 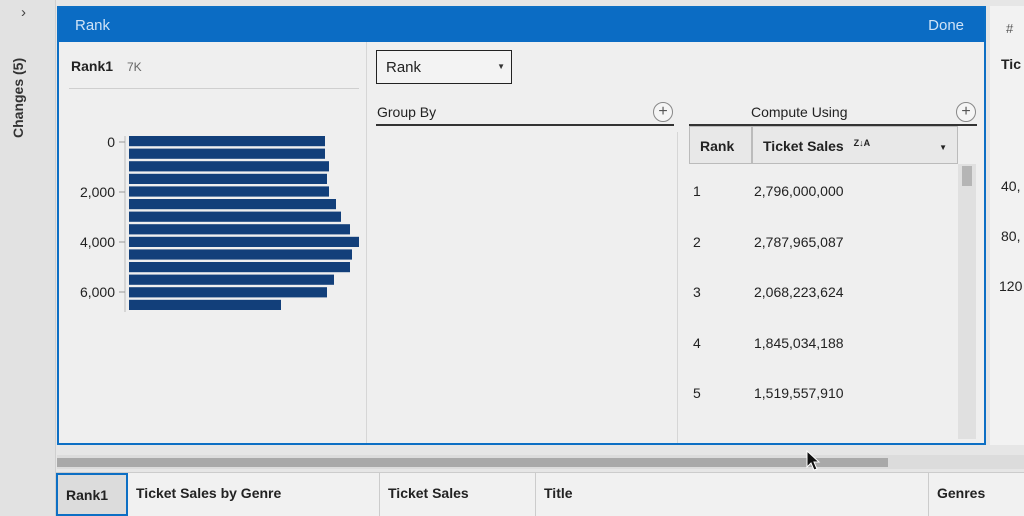 What do you see at coordinates (946, 25) in the screenshot?
I see `done-button: Done` at bounding box center [946, 25].